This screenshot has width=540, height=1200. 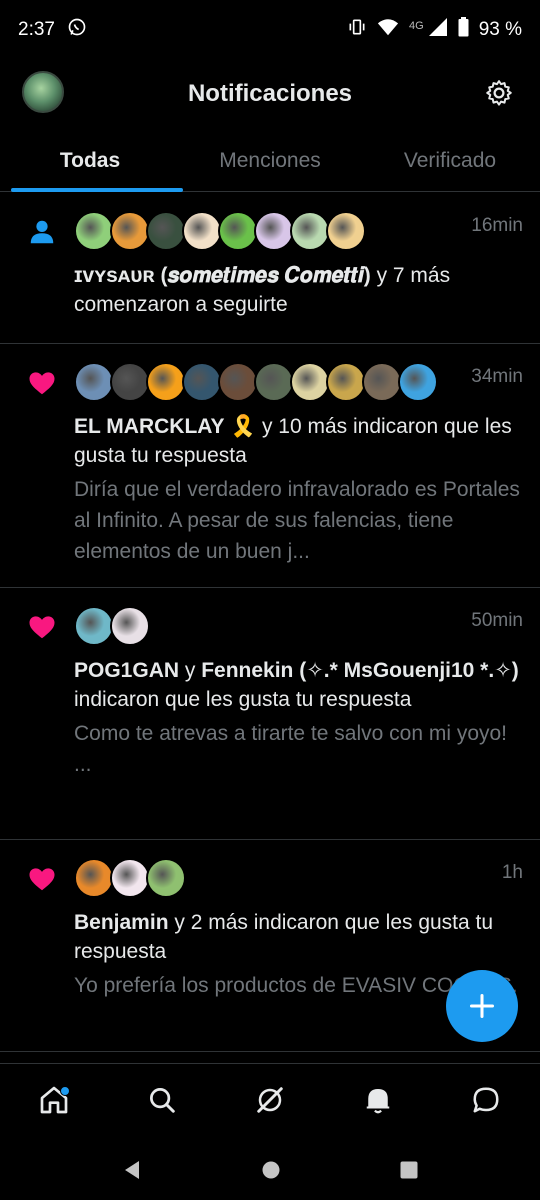 What do you see at coordinates (132, 1170) in the screenshot?
I see `back-icon` at bounding box center [132, 1170].